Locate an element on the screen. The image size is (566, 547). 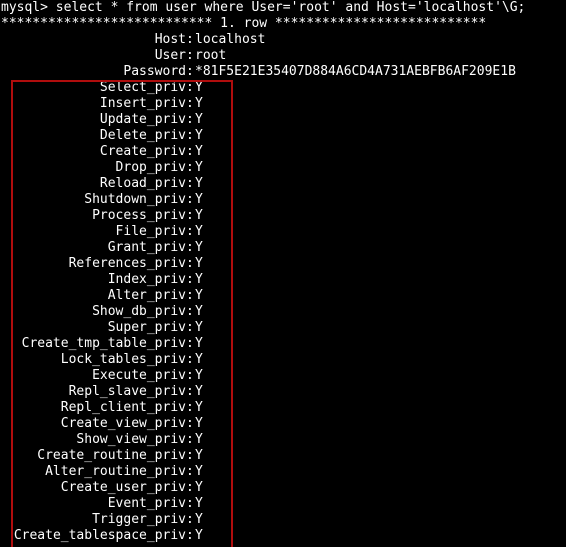
field-key: File_priv is located at coordinates (150, 231).